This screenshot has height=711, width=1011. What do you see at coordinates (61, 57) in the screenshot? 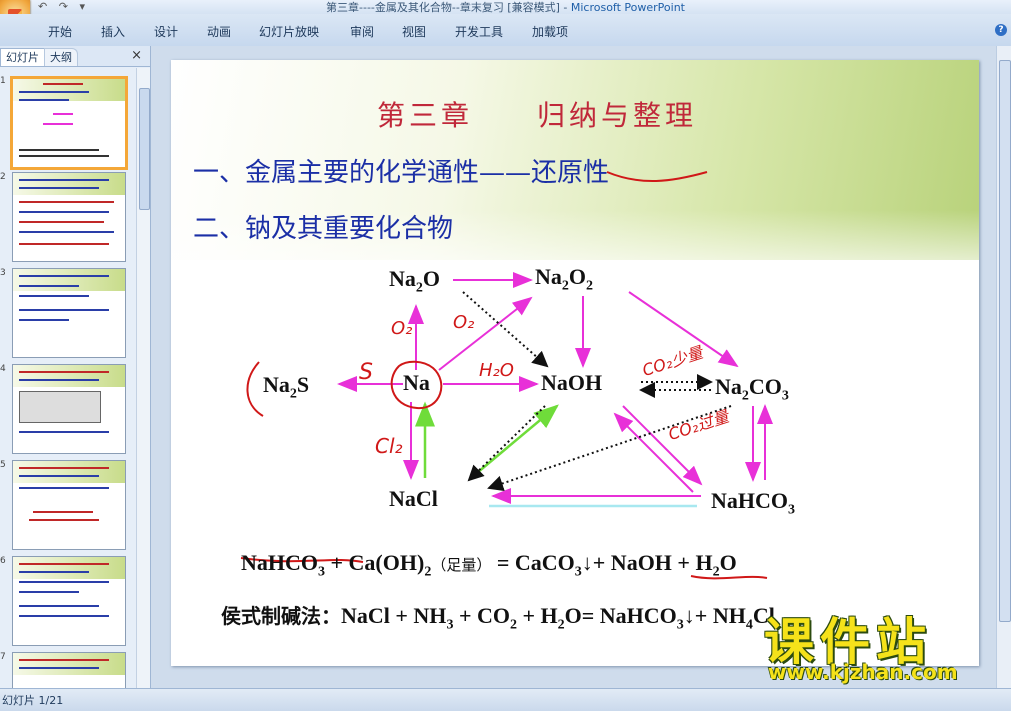
I see `tab-outline: 大纲` at bounding box center [61, 57].